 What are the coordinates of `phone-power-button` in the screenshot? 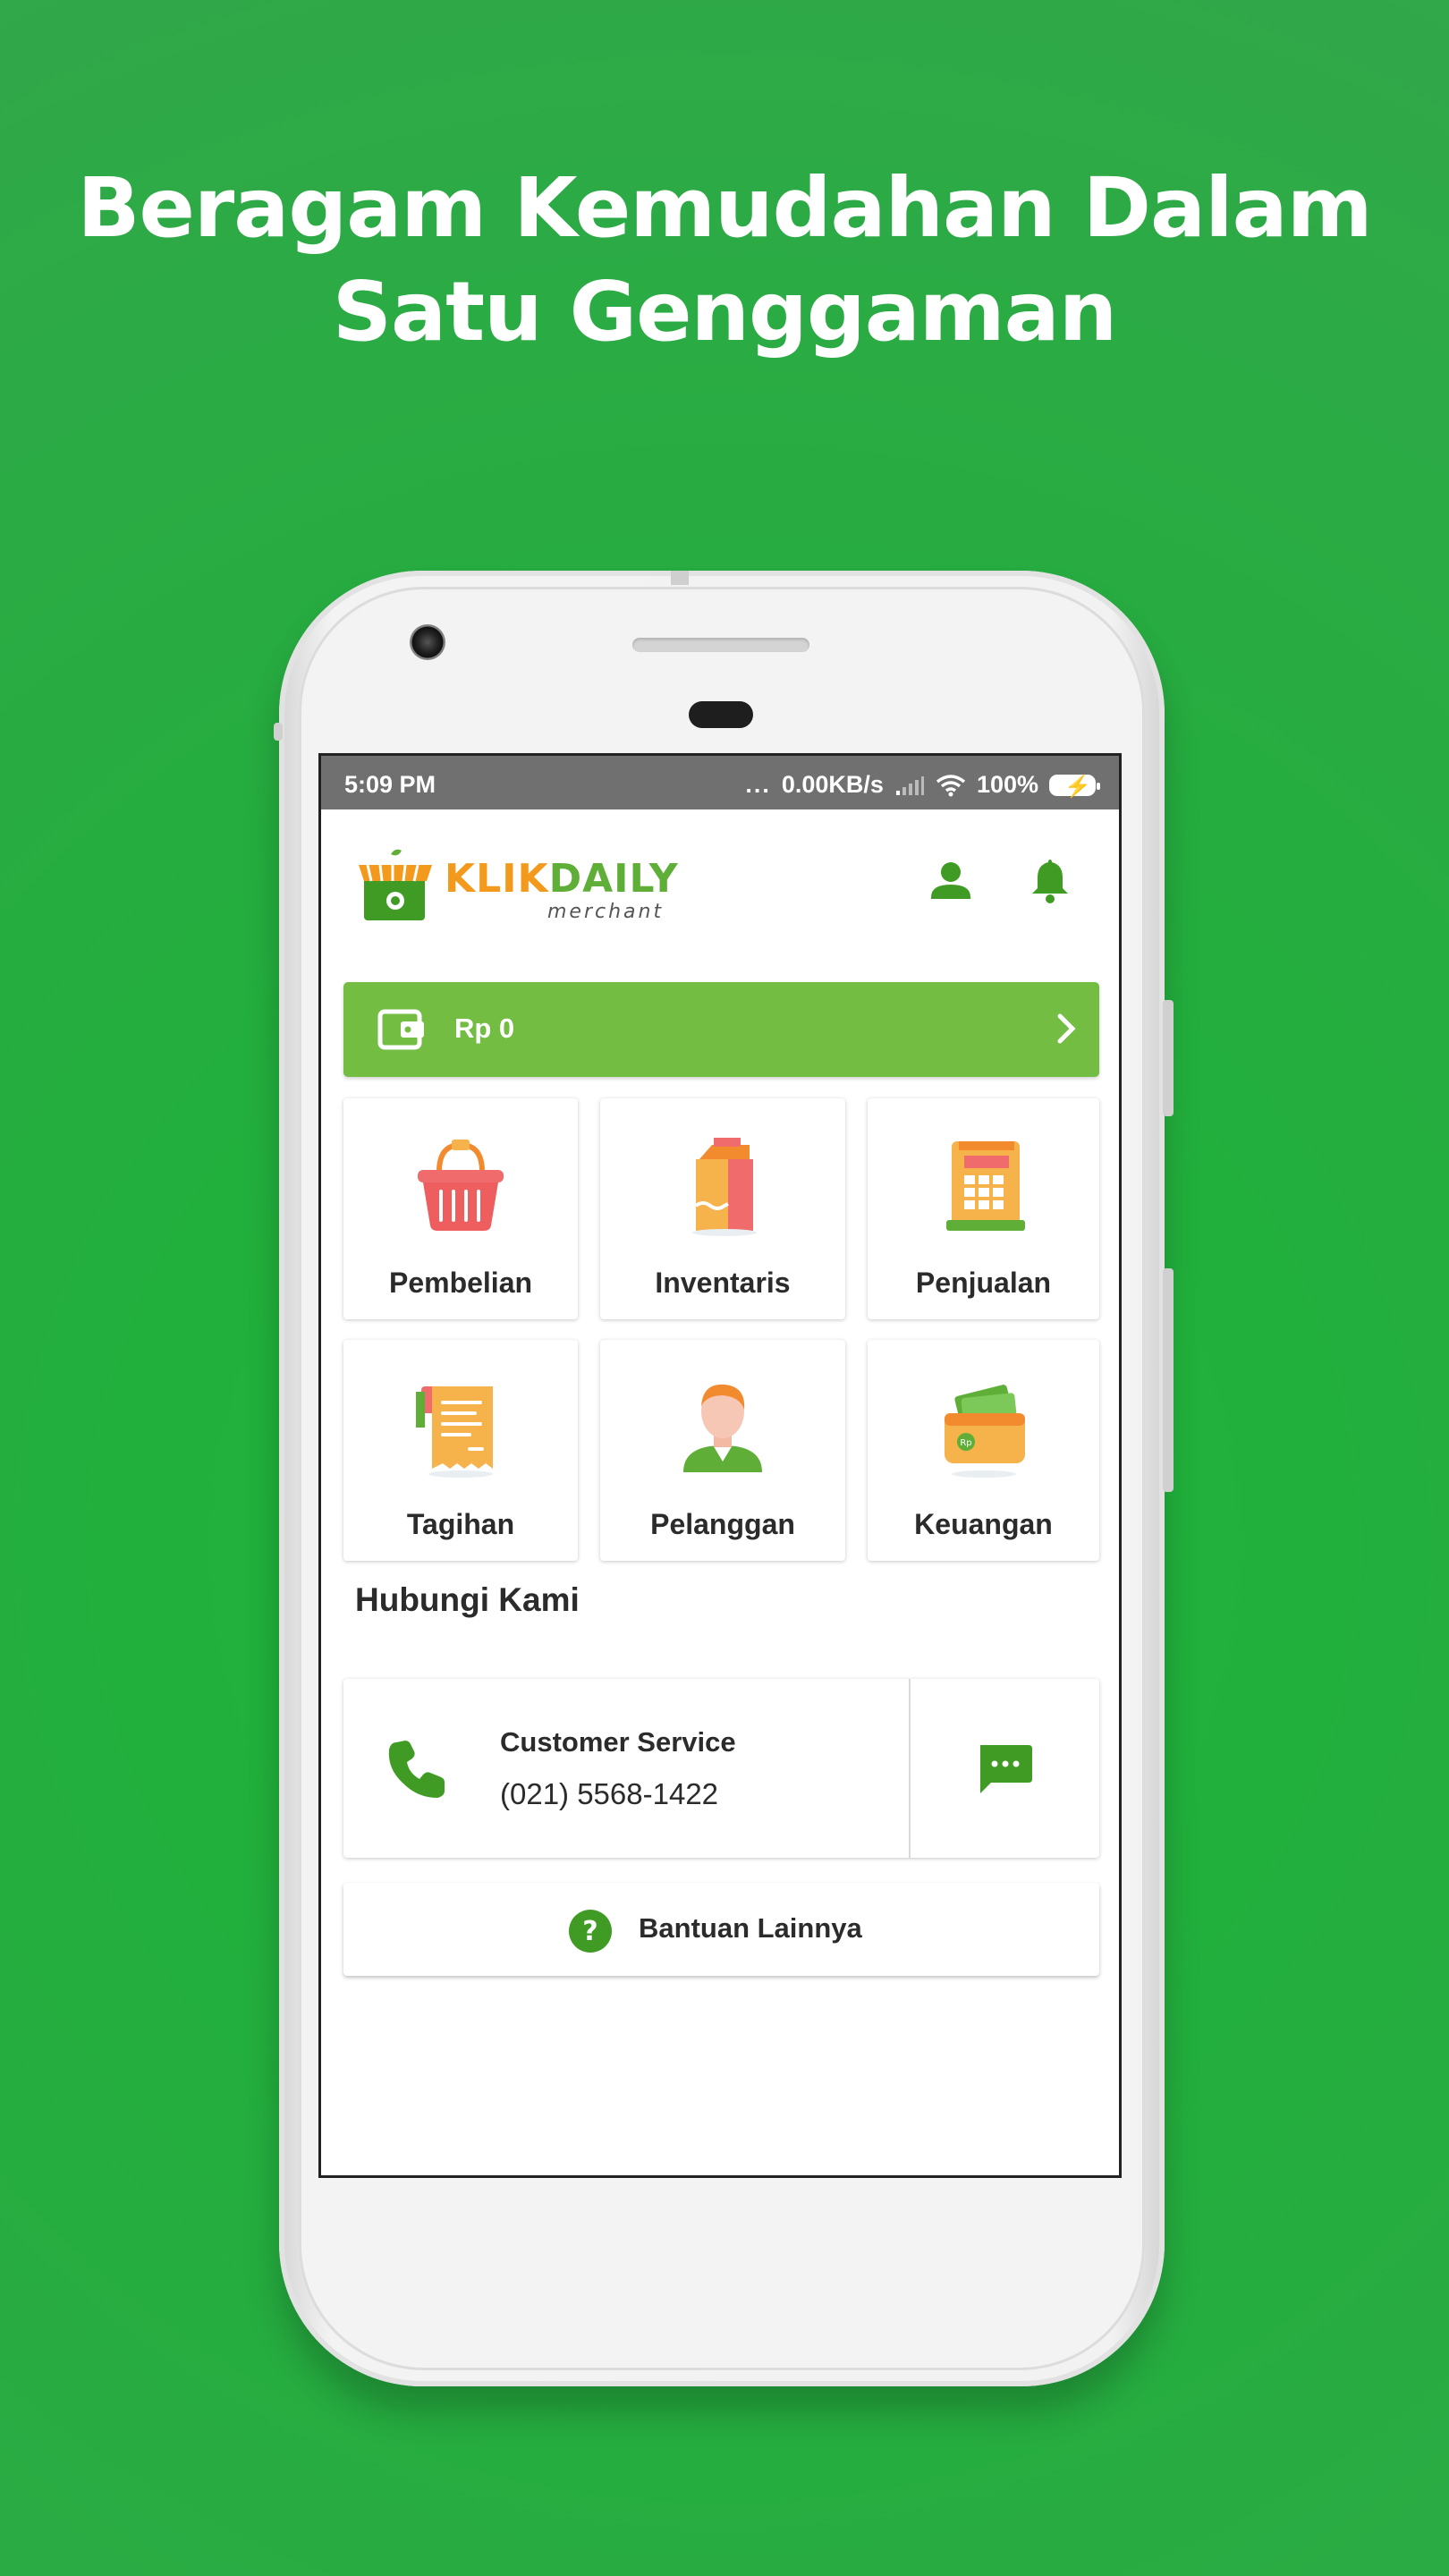 It's located at (1168, 1380).